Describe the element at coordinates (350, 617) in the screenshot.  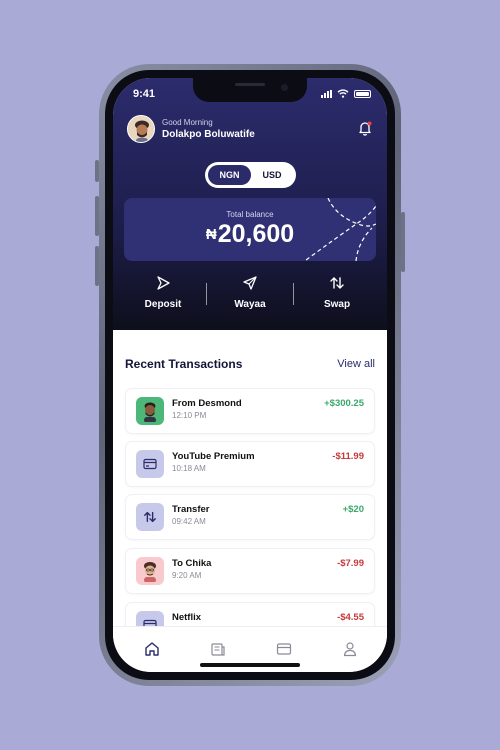
I see `transaction-amount: -$4.55` at that location.